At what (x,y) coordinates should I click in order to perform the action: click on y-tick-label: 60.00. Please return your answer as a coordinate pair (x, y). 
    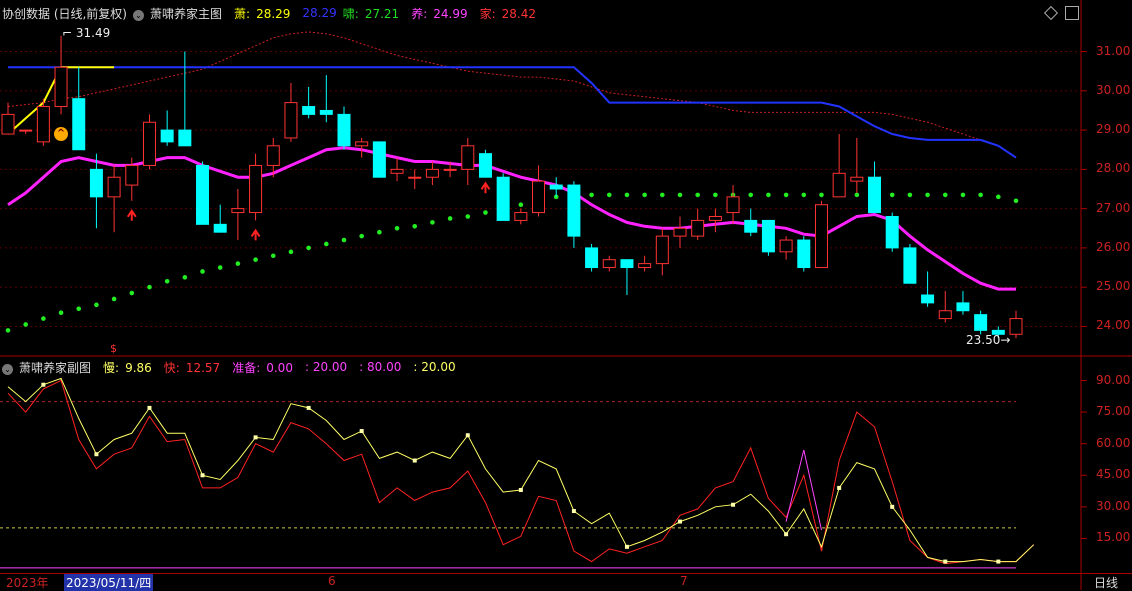
    Looking at the image, I should click on (1113, 442).